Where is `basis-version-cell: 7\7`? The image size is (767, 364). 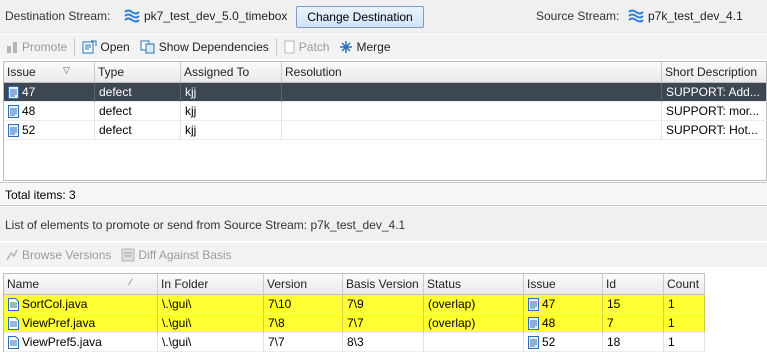
basis-version-cell: 7\7 is located at coordinates (383, 323).